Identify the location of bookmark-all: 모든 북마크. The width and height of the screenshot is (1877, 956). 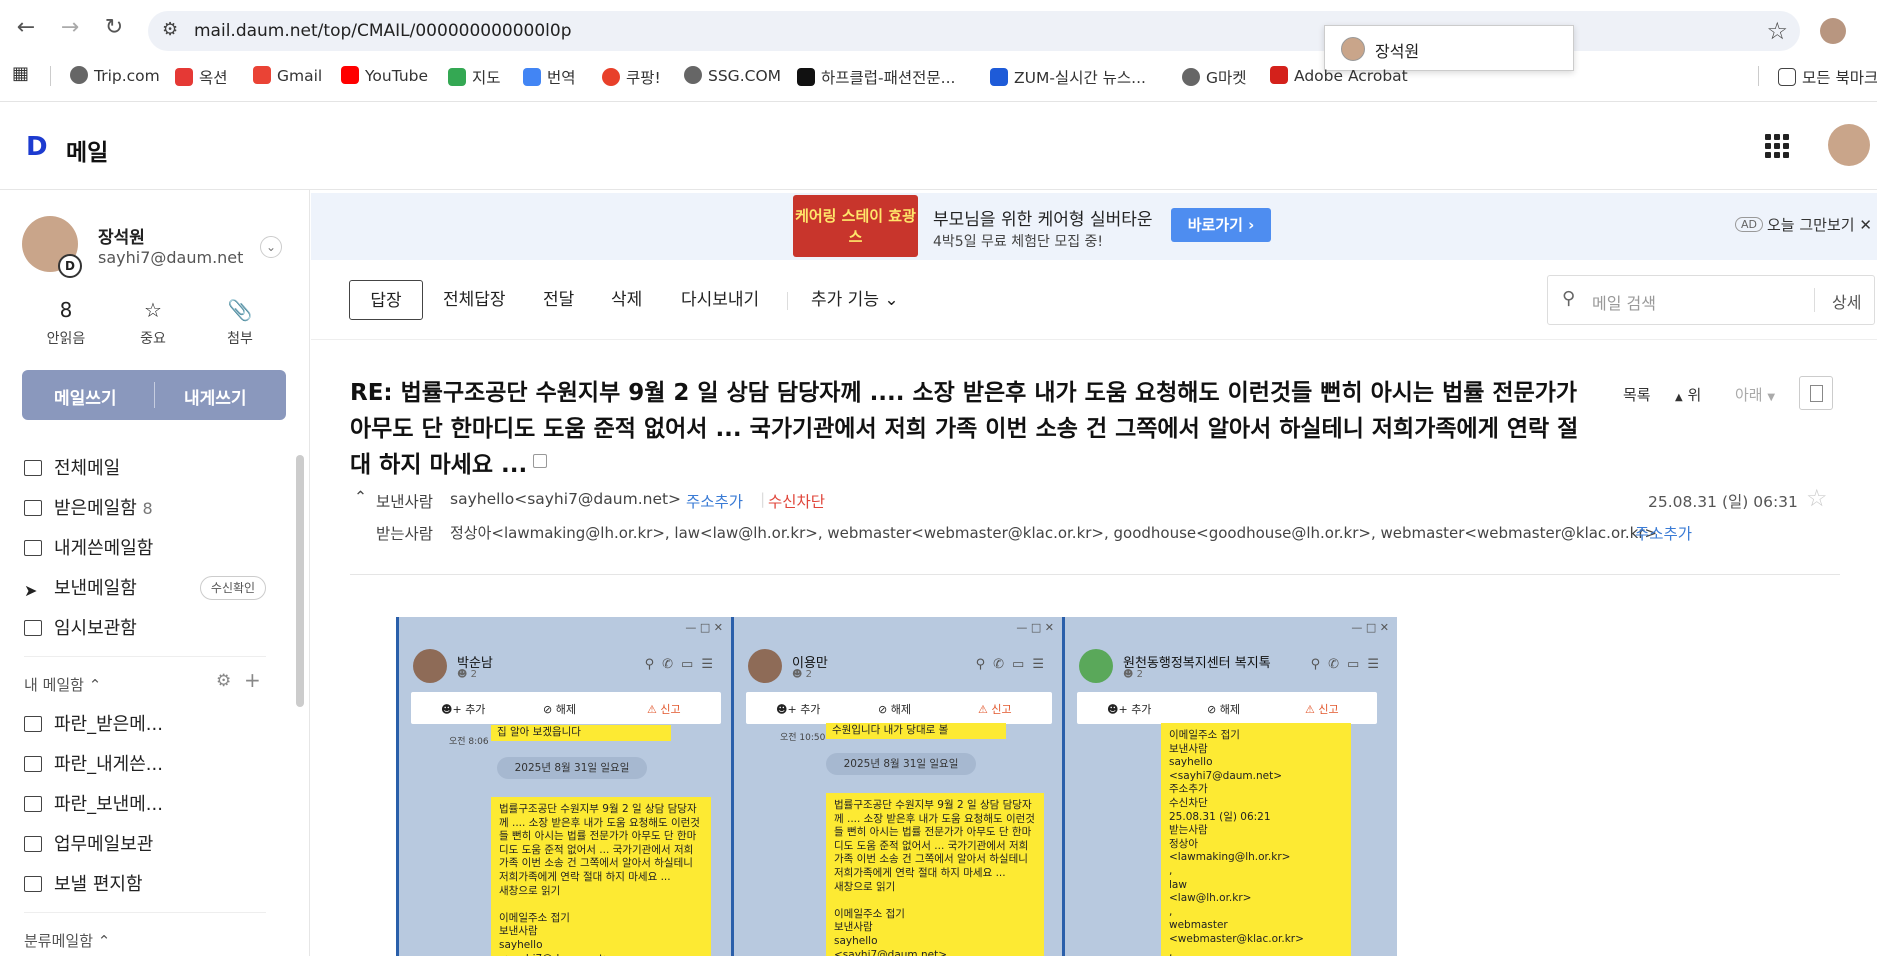
(1827, 77).